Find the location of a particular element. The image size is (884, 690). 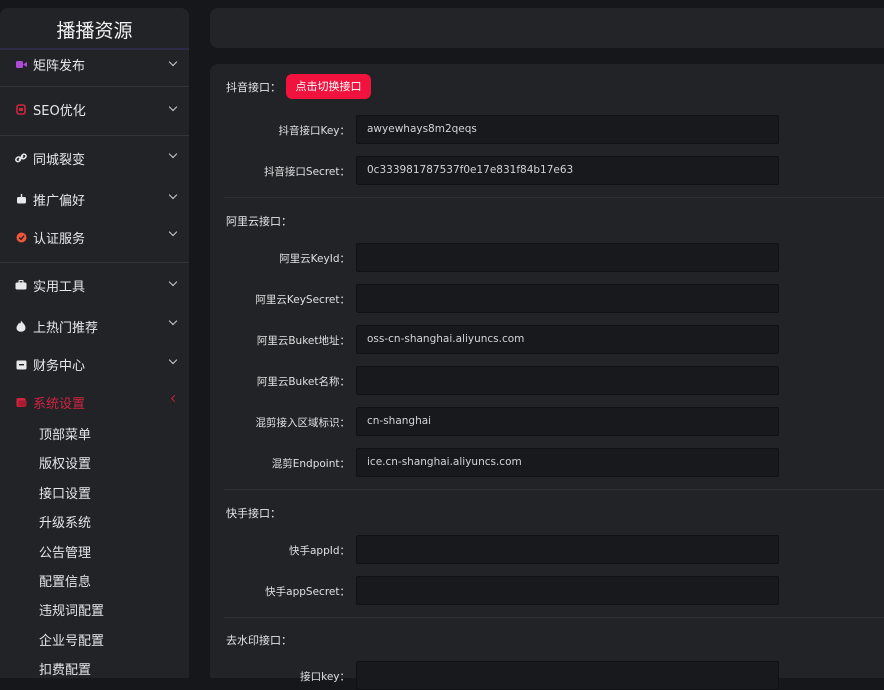

submenu-item: 顶部菜单 is located at coordinates (94, 435).